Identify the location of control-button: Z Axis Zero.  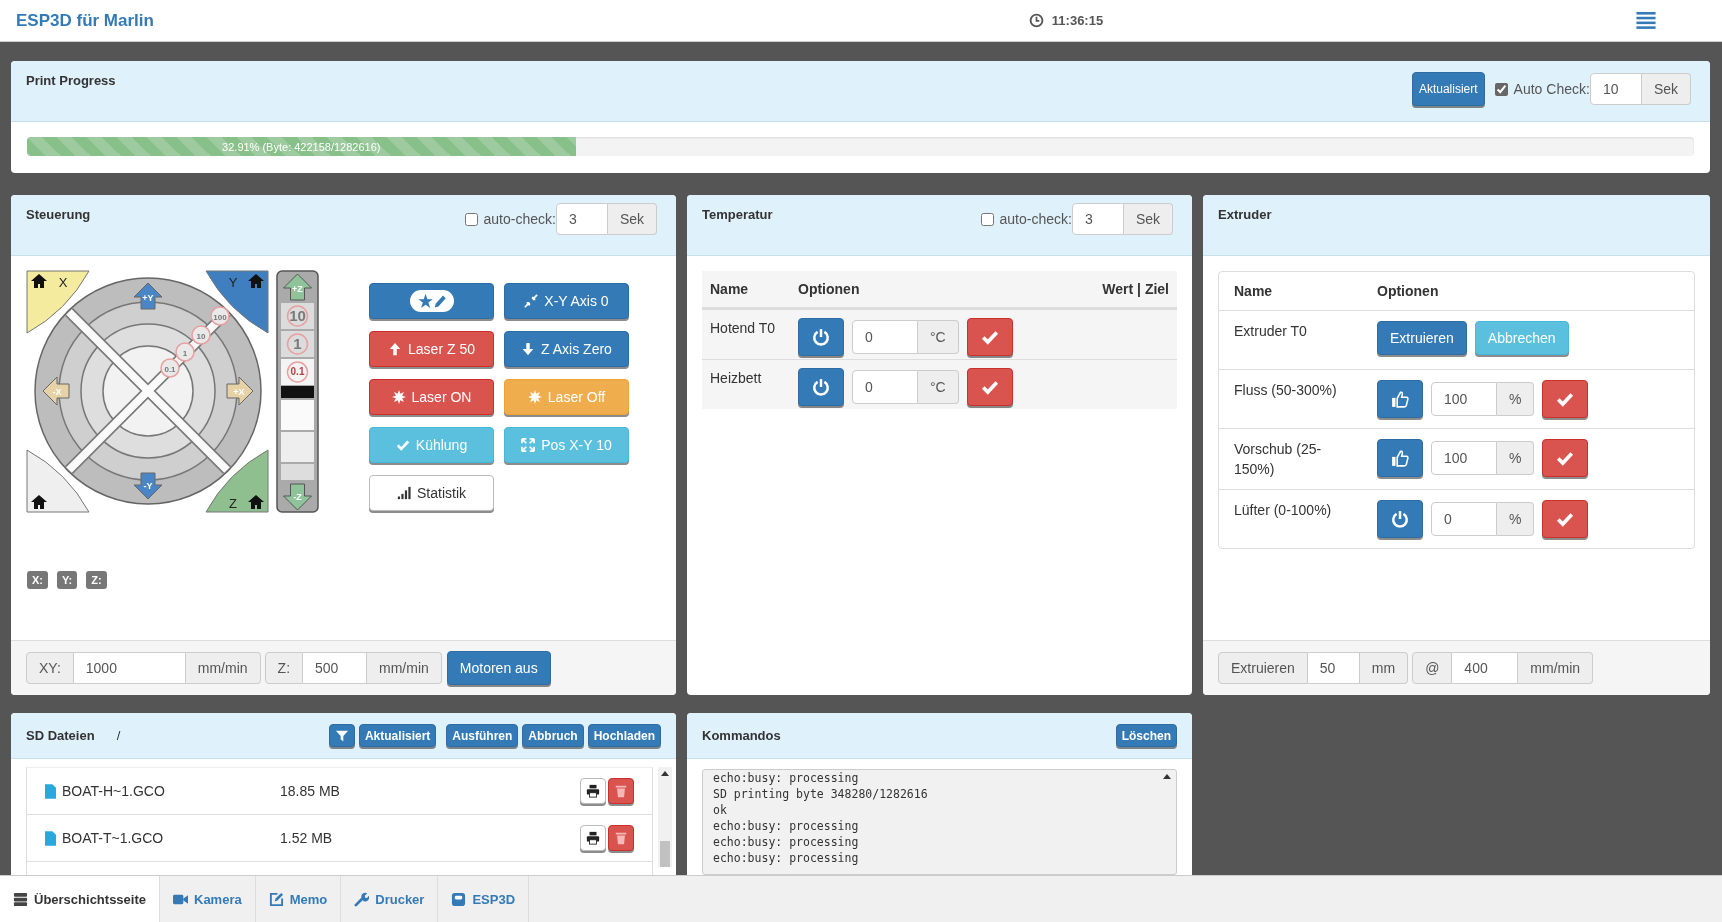
(566, 349).